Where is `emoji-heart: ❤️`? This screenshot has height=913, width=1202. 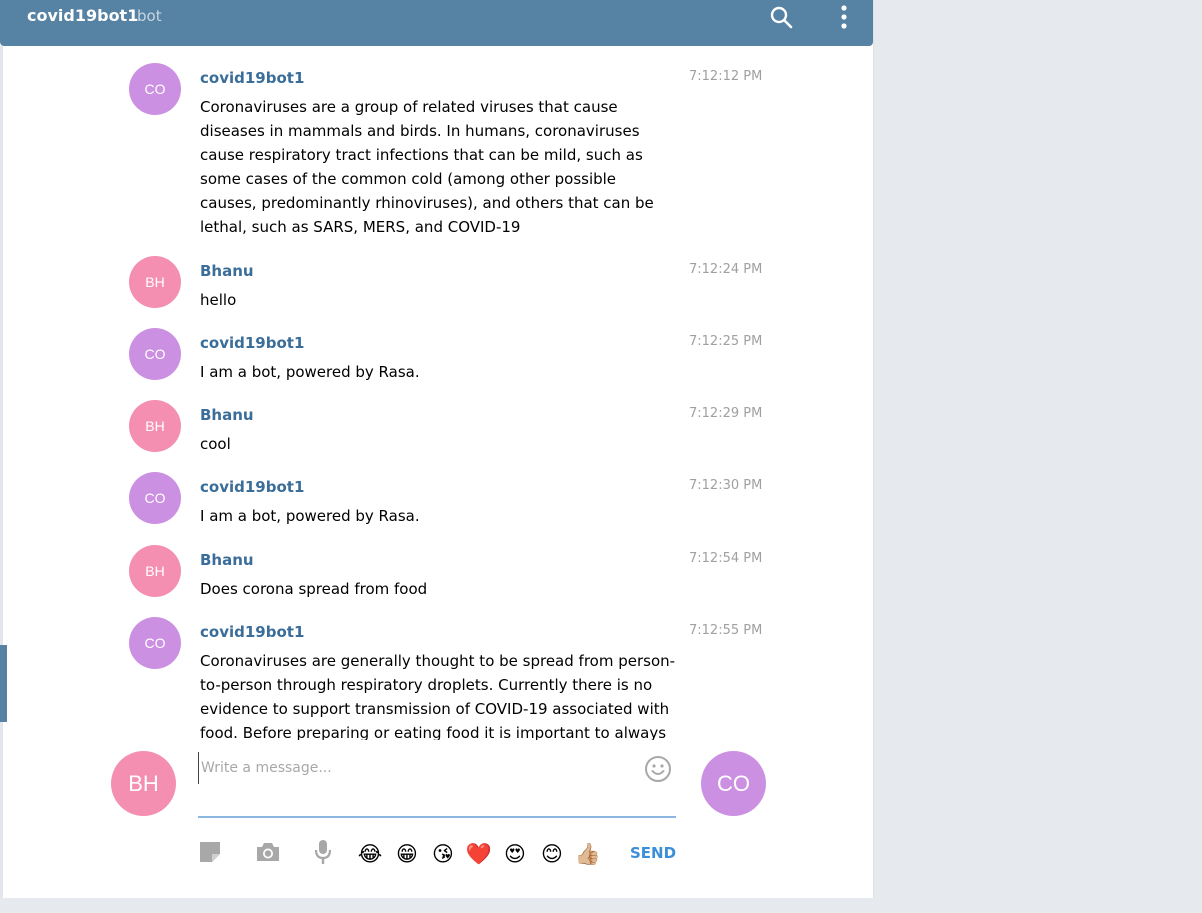 emoji-heart: ❤️ is located at coordinates (479, 854).